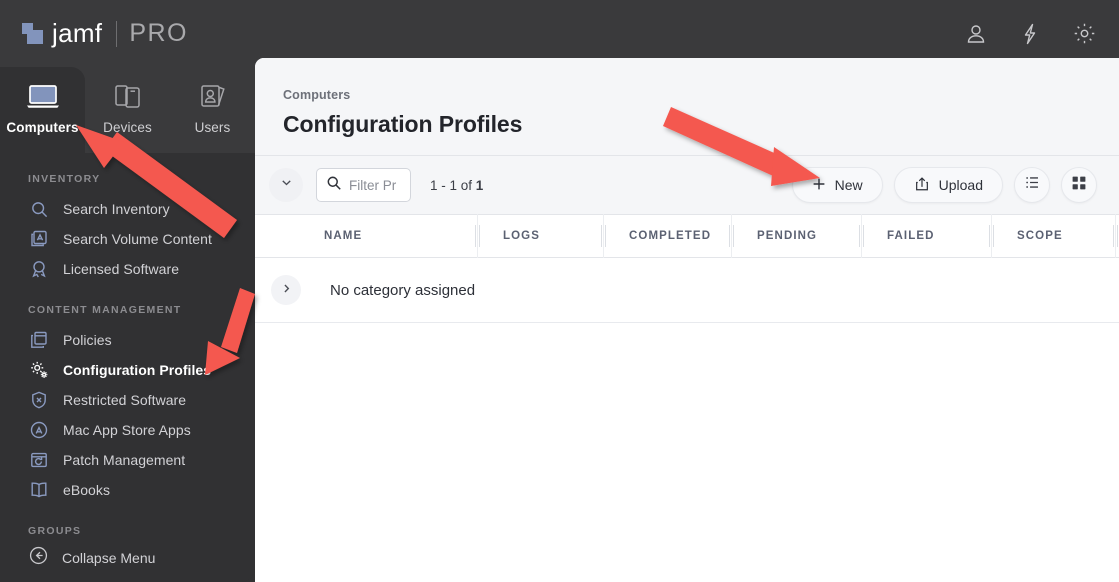 The image size is (1119, 582). I want to click on collapse-menu-button: Collapse Menu, so click(127, 558).